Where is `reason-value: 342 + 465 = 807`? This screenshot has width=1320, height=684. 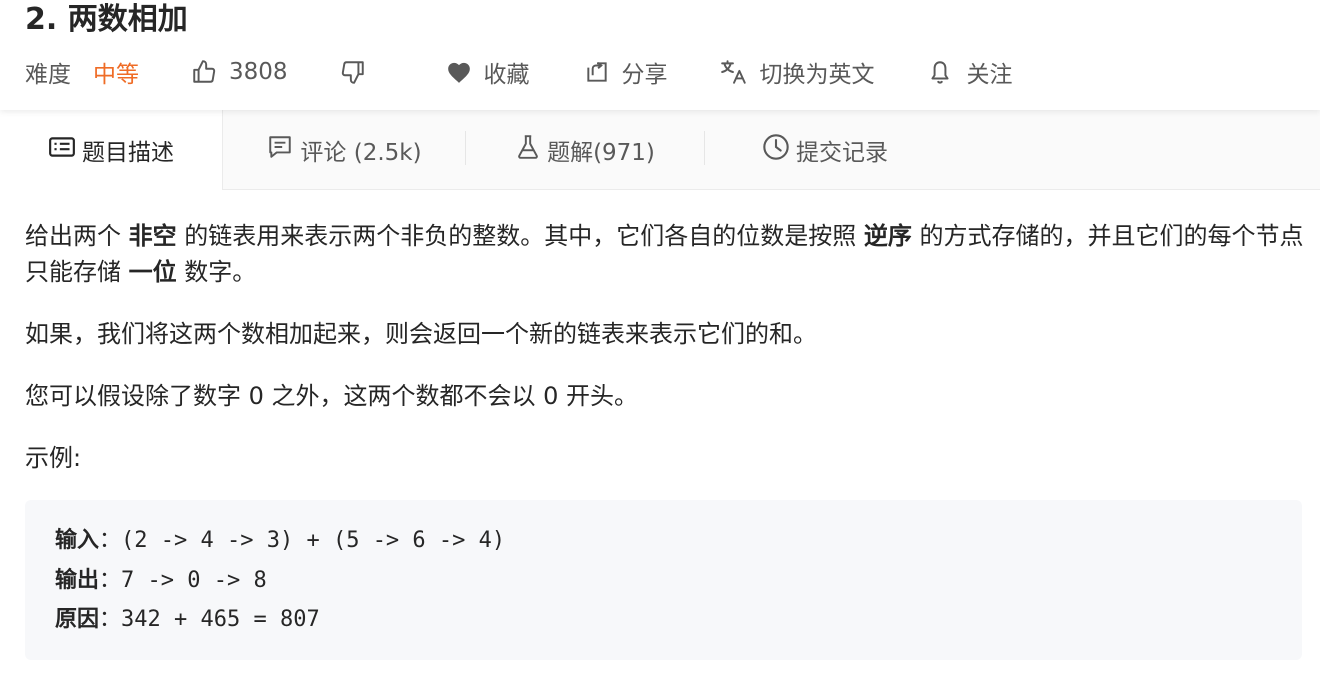
reason-value: 342 + 465 = 807 is located at coordinates (220, 619).